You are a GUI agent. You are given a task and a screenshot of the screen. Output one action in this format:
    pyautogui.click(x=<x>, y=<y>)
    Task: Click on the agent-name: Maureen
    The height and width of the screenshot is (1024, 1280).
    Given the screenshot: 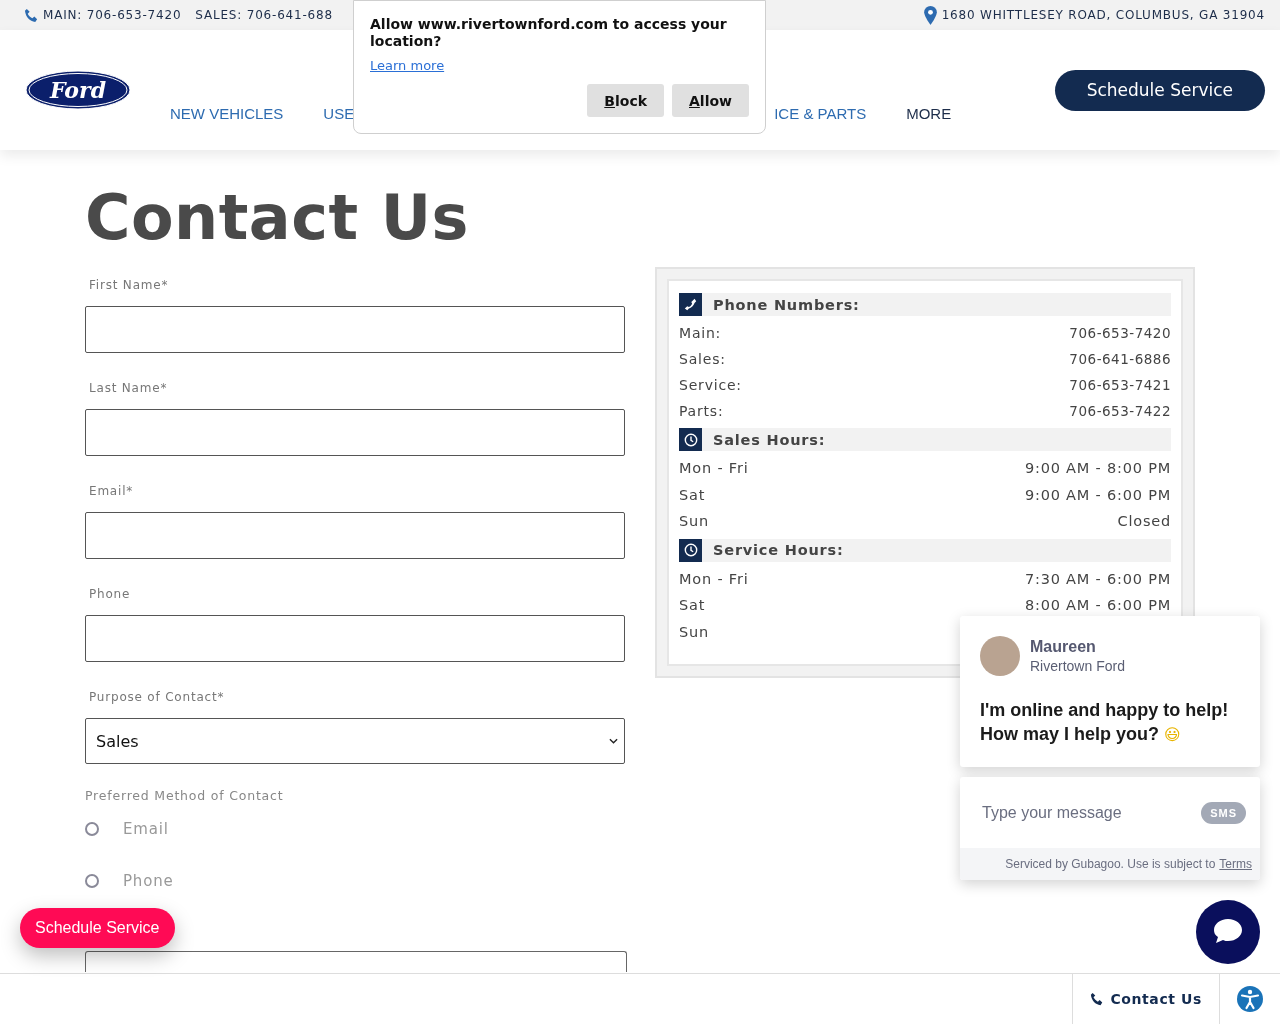 What is the action you would take?
    pyautogui.click(x=1063, y=647)
    